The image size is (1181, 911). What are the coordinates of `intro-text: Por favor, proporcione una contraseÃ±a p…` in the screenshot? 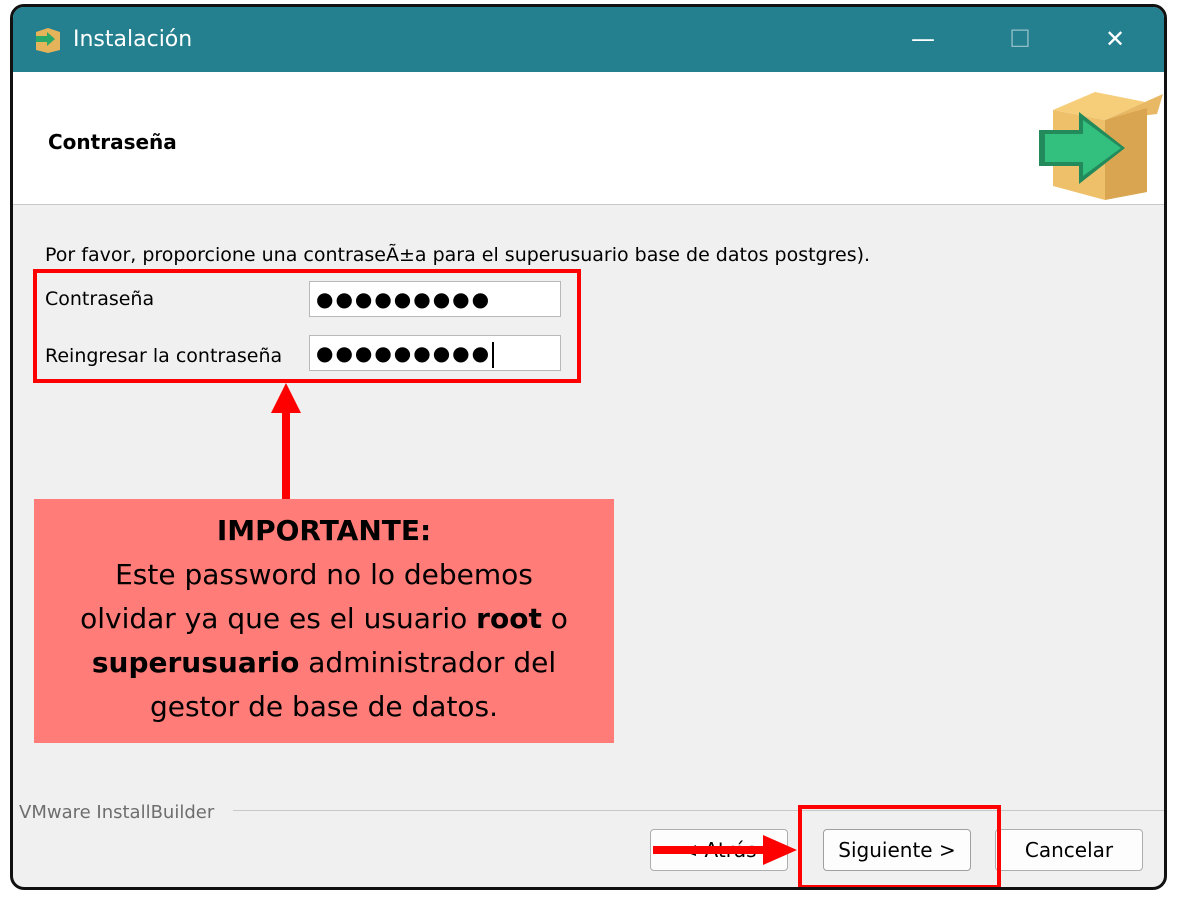 It's located at (458, 255).